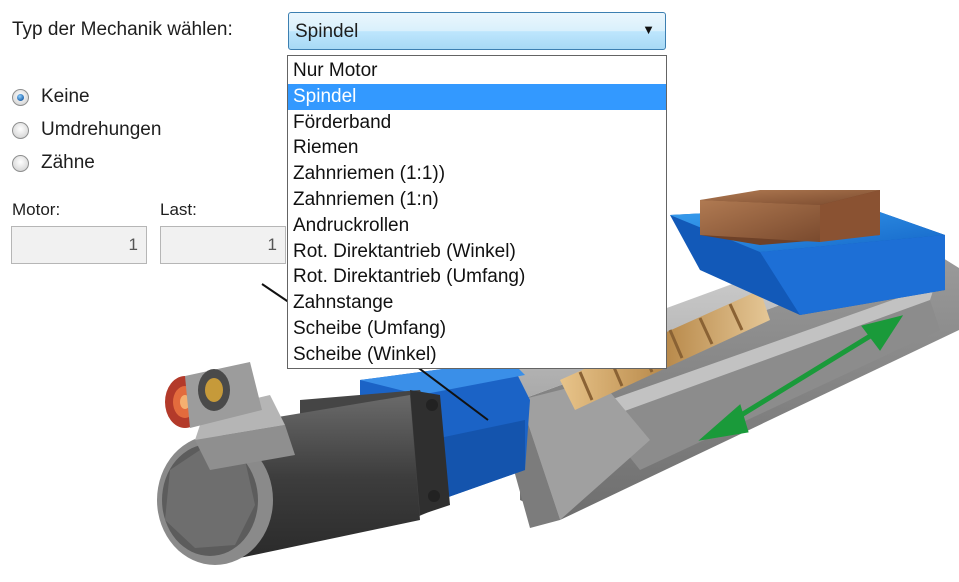 This screenshot has height=582, width=959. I want to click on option-zahnstange: Zahnstange, so click(477, 303).